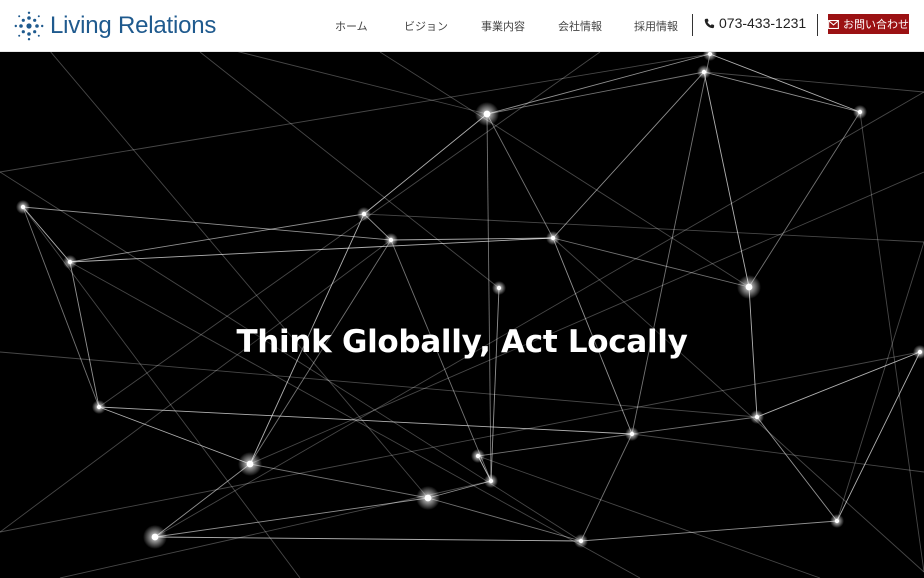 The image size is (924, 578). I want to click on nav-vision: ビジョン, so click(426, 26).